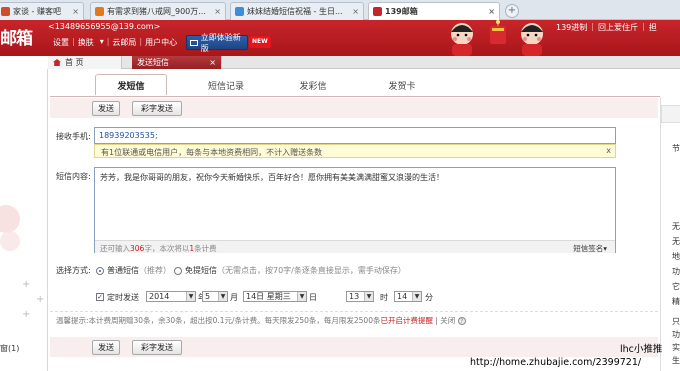  I want to click on skin-link: 换肤, so click(86, 42).